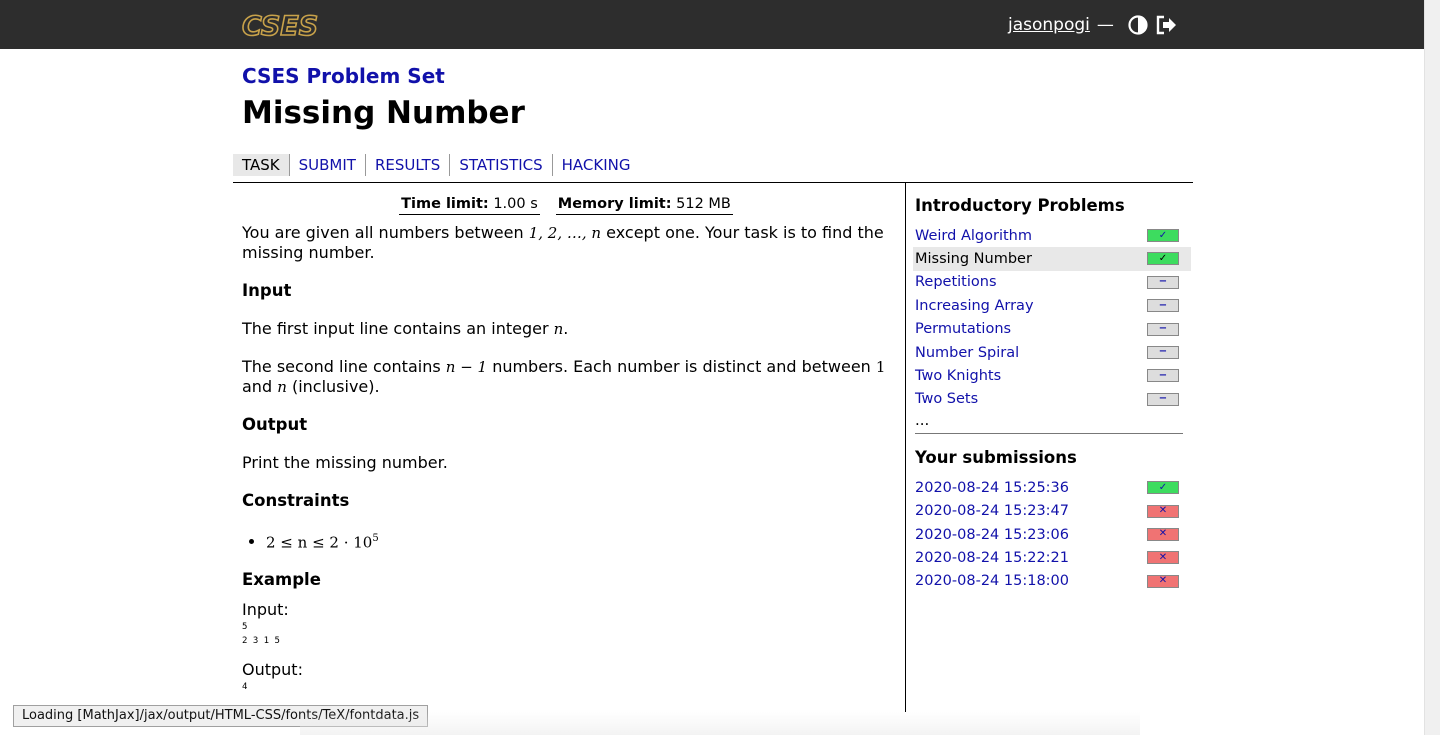 The width and height of the screenshot is (1440, 735). I want to click on logout-icon, so click(1166, 25).